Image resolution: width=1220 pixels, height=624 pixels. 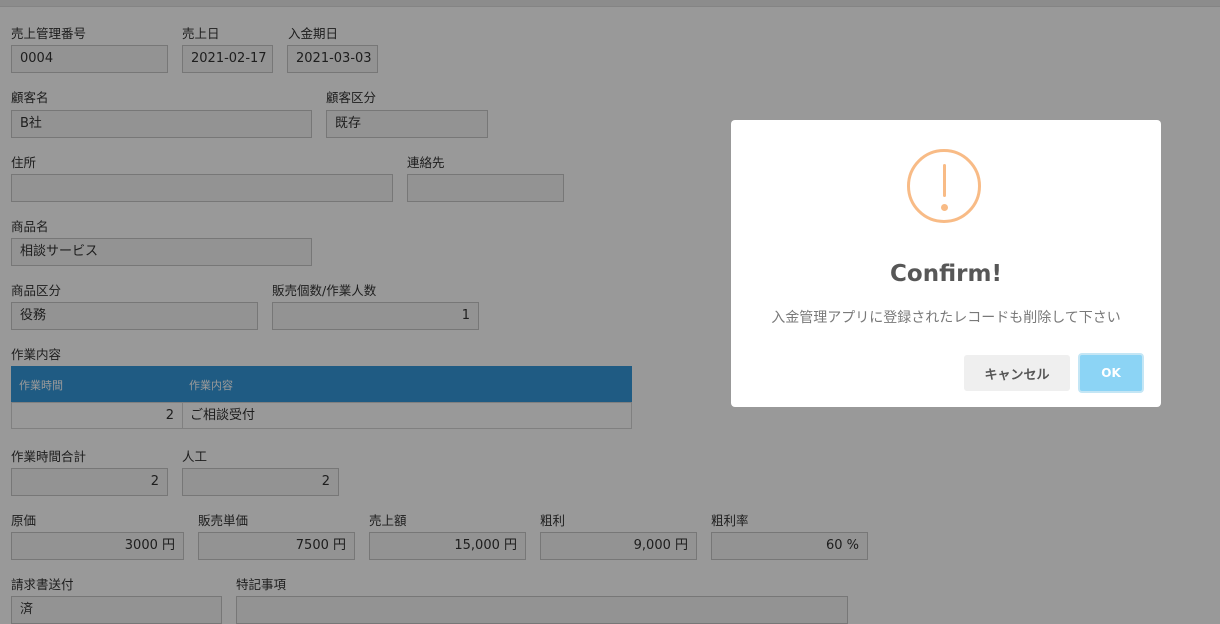 What do you see at coordinates (946, 274) in the screenshot?
I see `dialog-title: Confirm!` at bounding box center [946, 274].